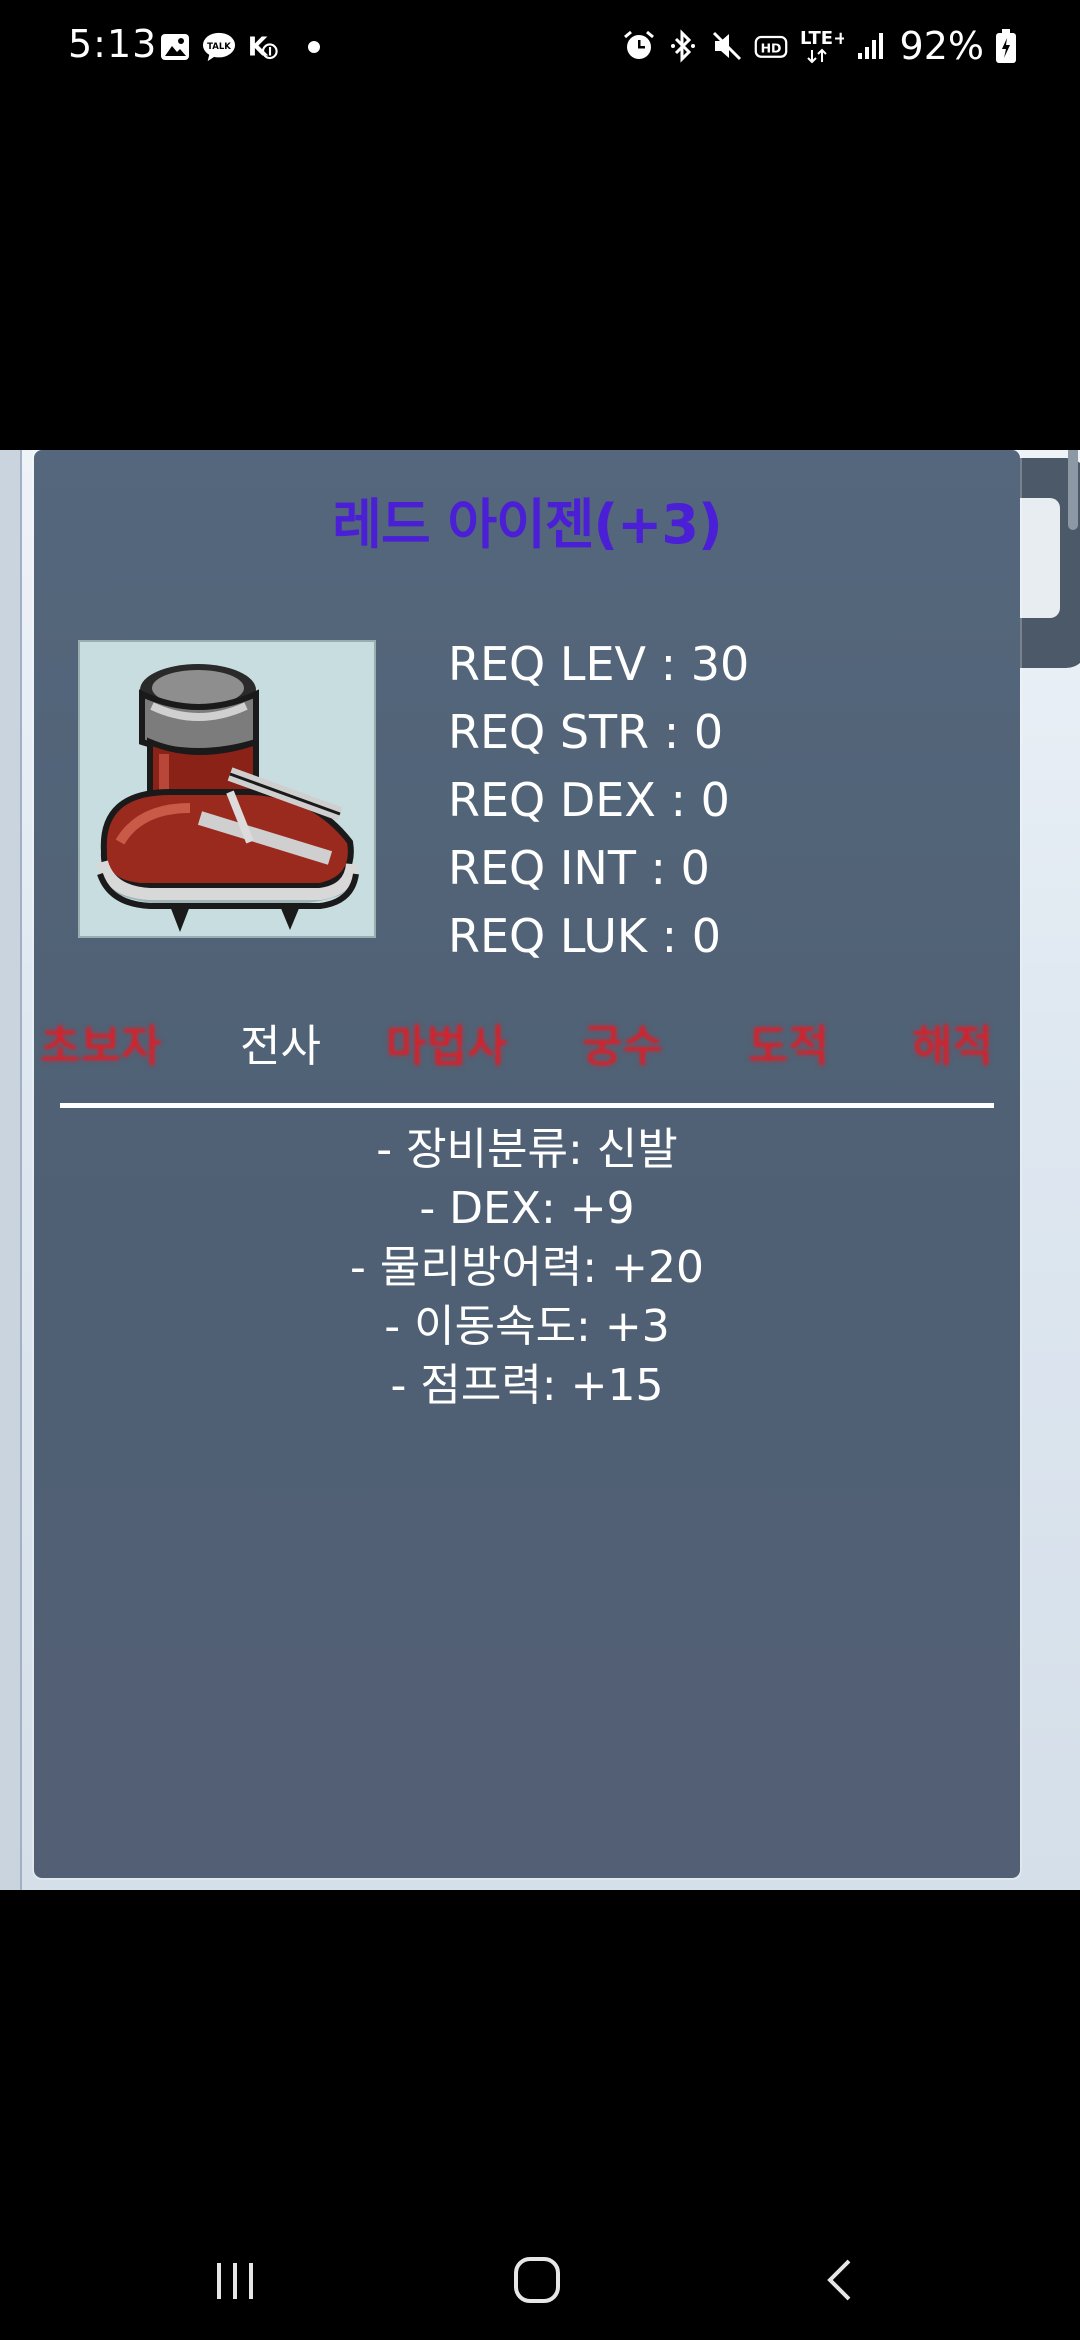 The image size is (1080, 2340). Describe the element at coordinates (527, 1041) in the screenshot. I see `job-requirements: 초보자 전사 마법사 궁수 도적 해적` at that location.